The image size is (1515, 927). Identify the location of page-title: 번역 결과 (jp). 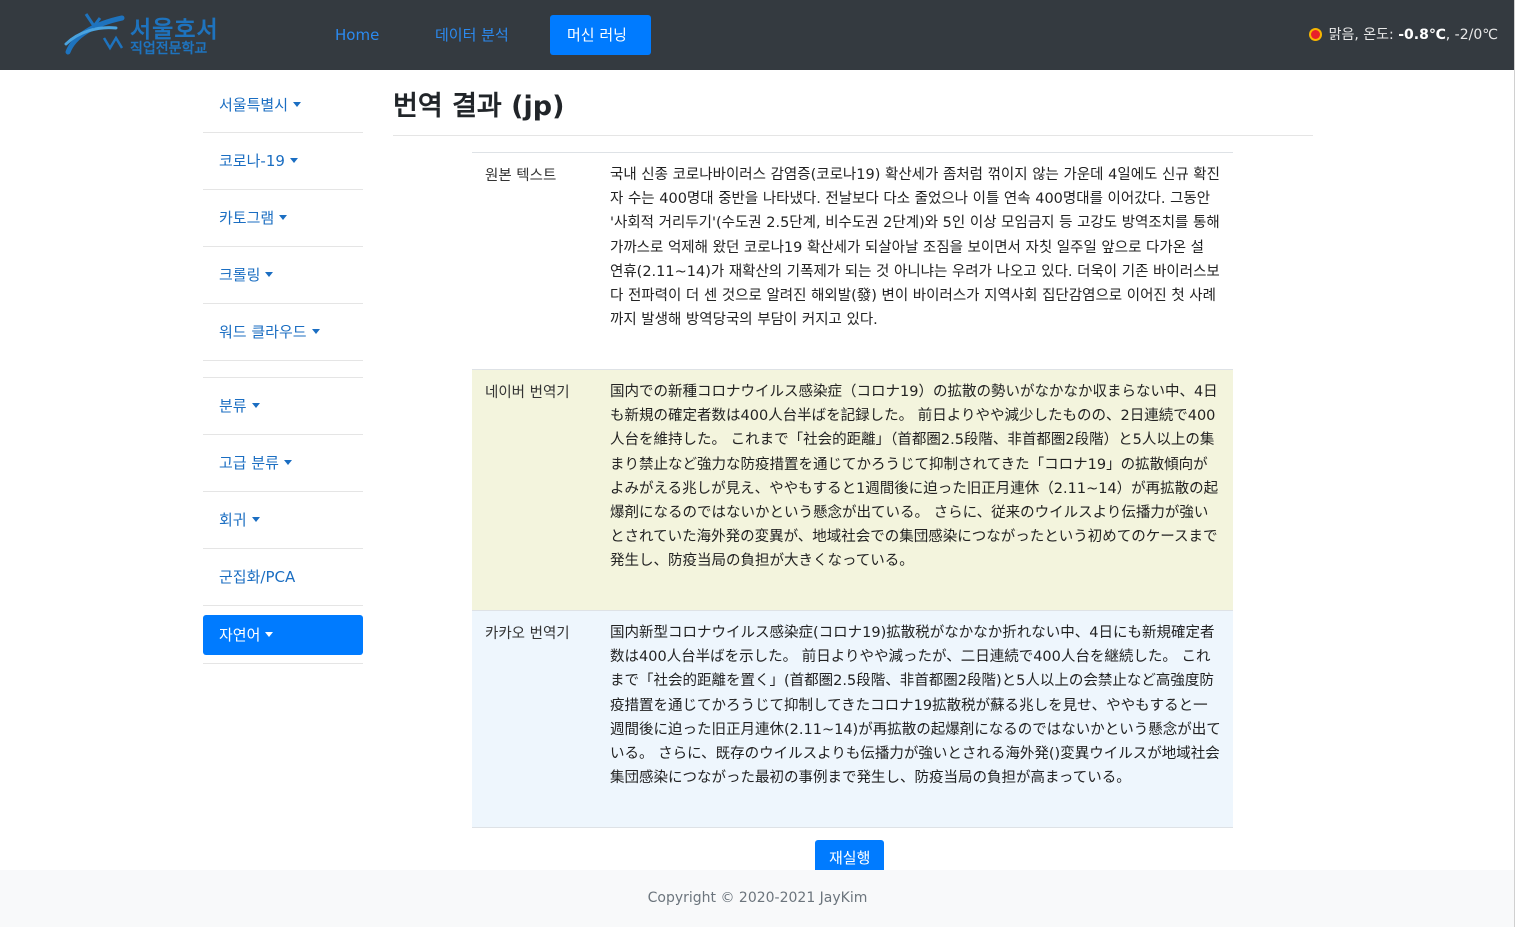
(479, 106).